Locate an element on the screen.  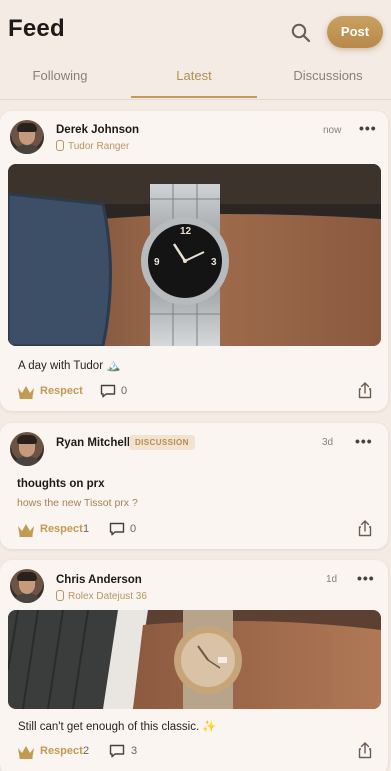
post-caption: A day with Tudor 🏔️ is located at coordinates (69, 366).